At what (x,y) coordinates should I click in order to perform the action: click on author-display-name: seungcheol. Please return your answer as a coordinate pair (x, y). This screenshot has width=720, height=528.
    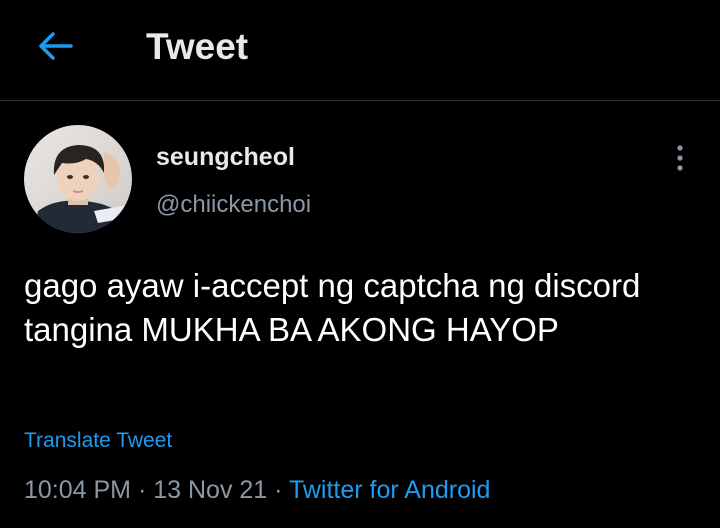
    Looking at the image, I should click on (225, 157).